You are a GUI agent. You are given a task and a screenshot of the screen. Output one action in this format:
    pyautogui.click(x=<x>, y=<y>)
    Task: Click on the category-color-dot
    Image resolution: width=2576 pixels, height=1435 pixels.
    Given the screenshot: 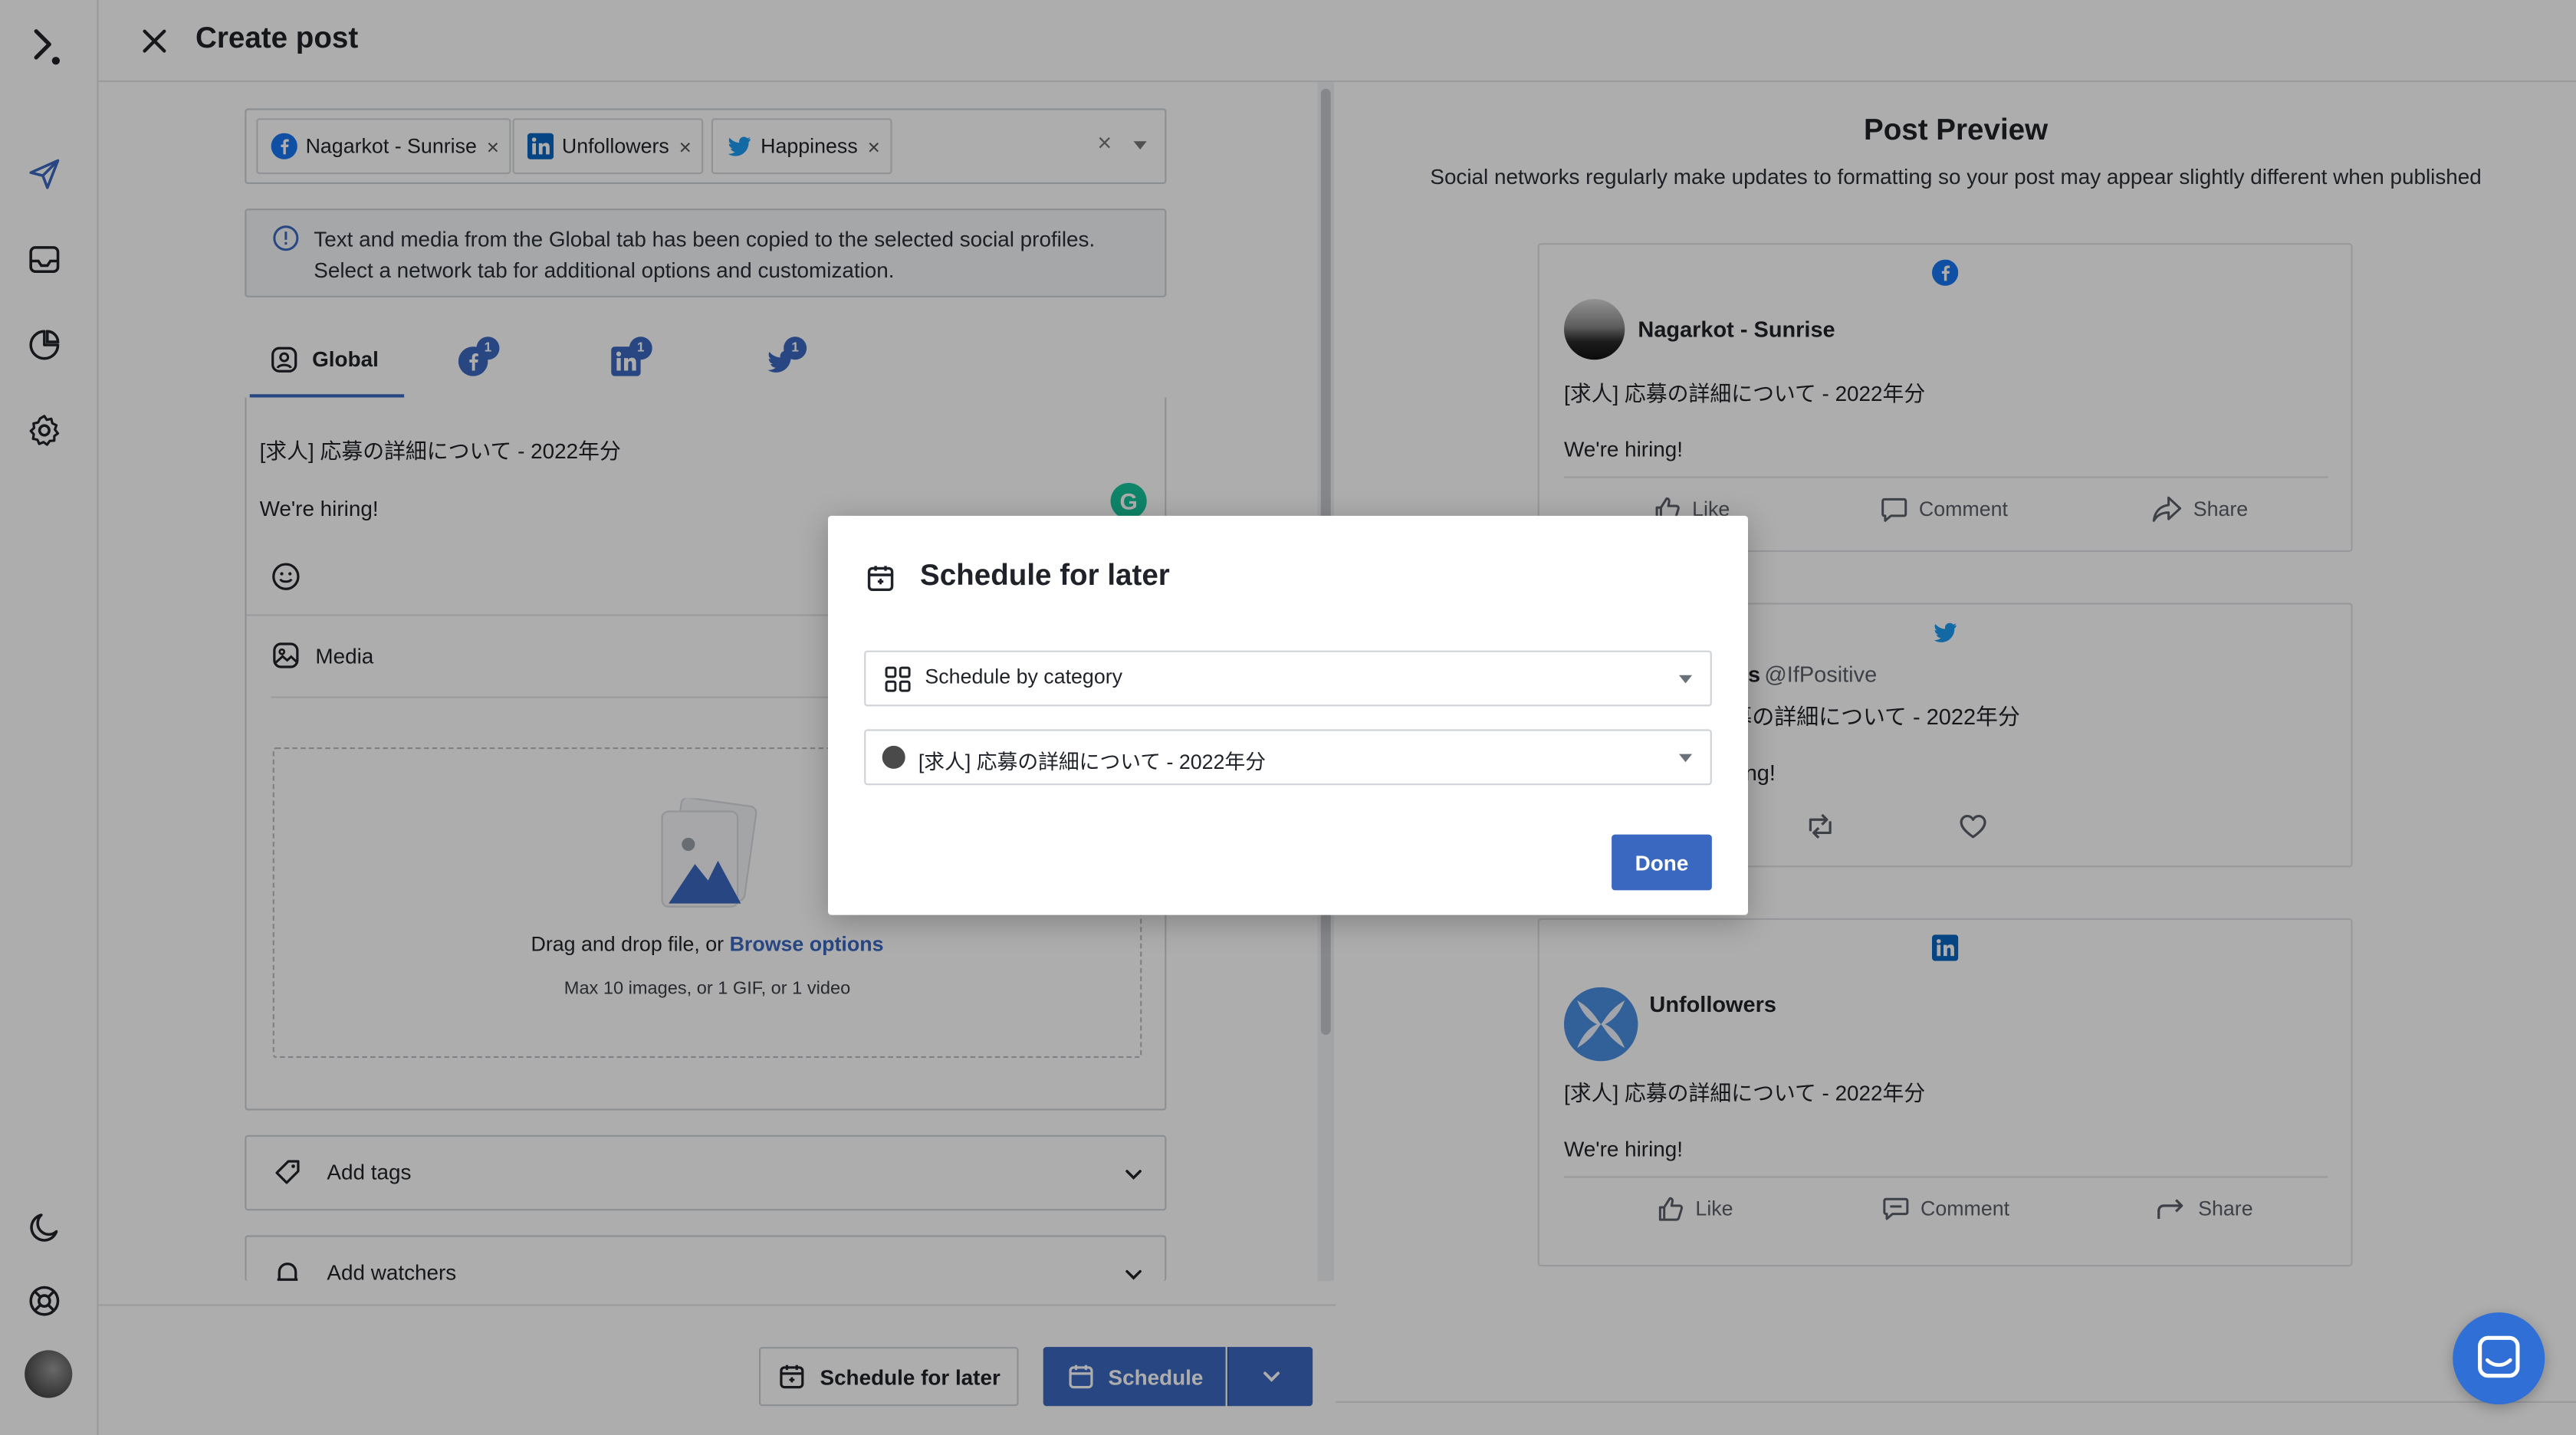 What is the action you would take?
    pyautogui.click(x=894, y=757)
    